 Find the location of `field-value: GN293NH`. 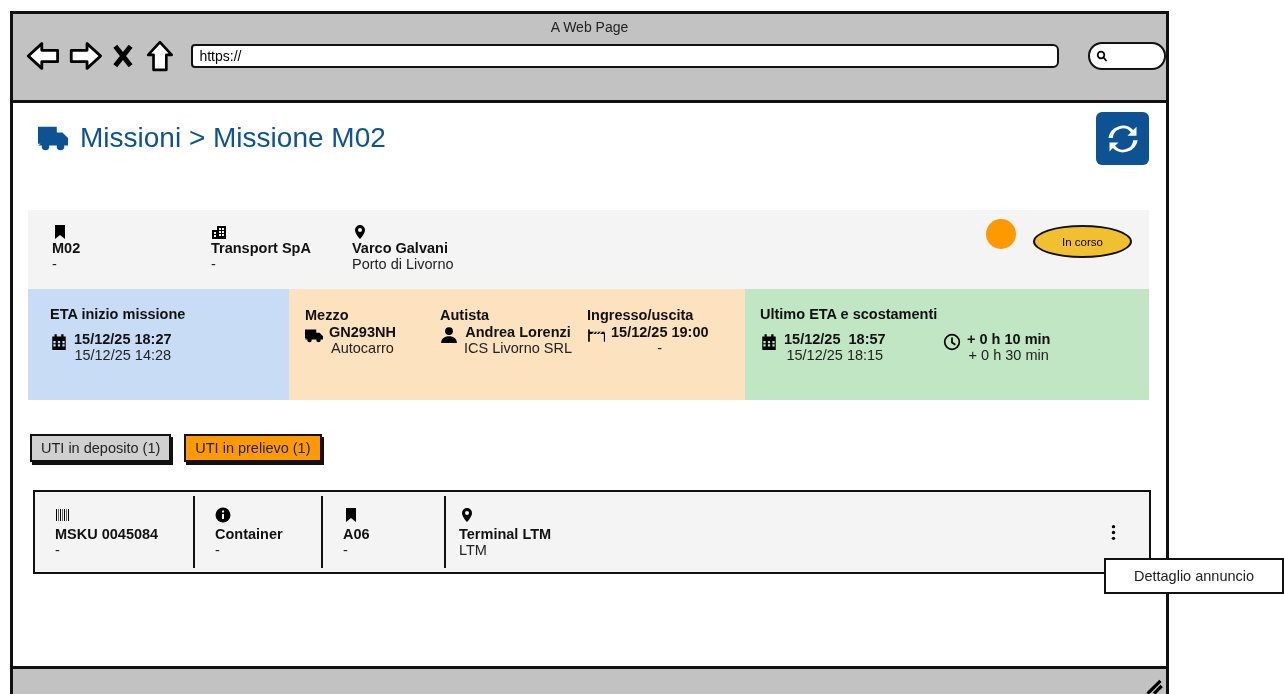

field-value: GN293NH is located at coordinates (362, 332).